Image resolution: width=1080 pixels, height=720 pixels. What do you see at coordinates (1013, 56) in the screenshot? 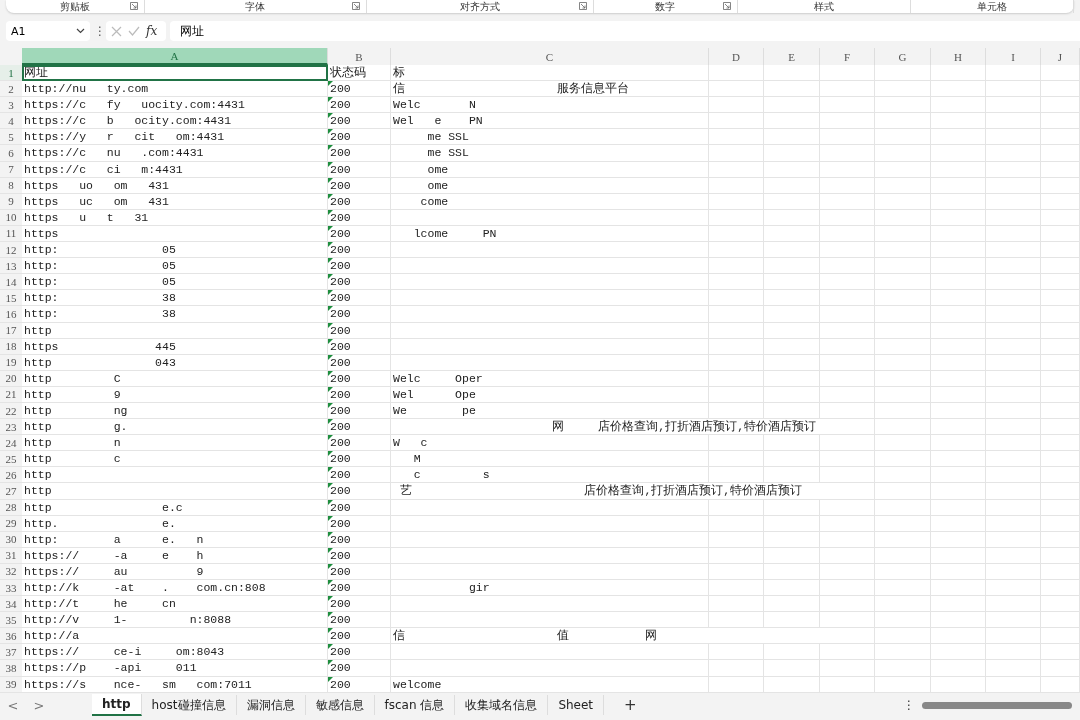
I see `column-header: I` at bounding box center [1013, 56].